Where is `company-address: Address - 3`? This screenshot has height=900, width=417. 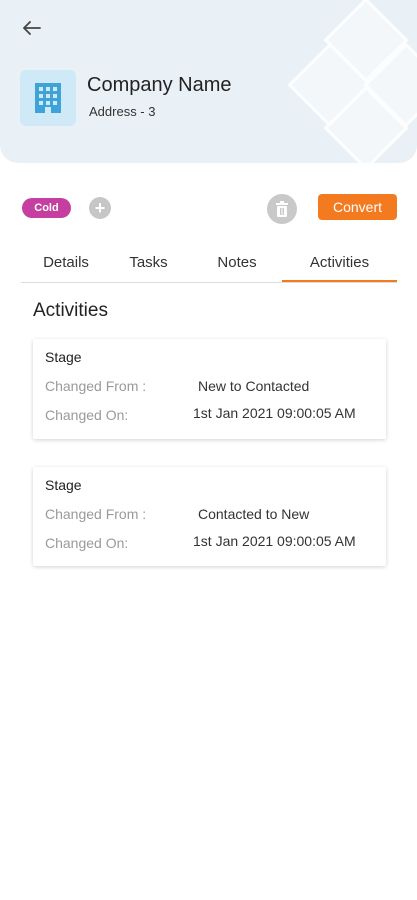 company-address: Address - 3 is located at coordinates (122, 111).